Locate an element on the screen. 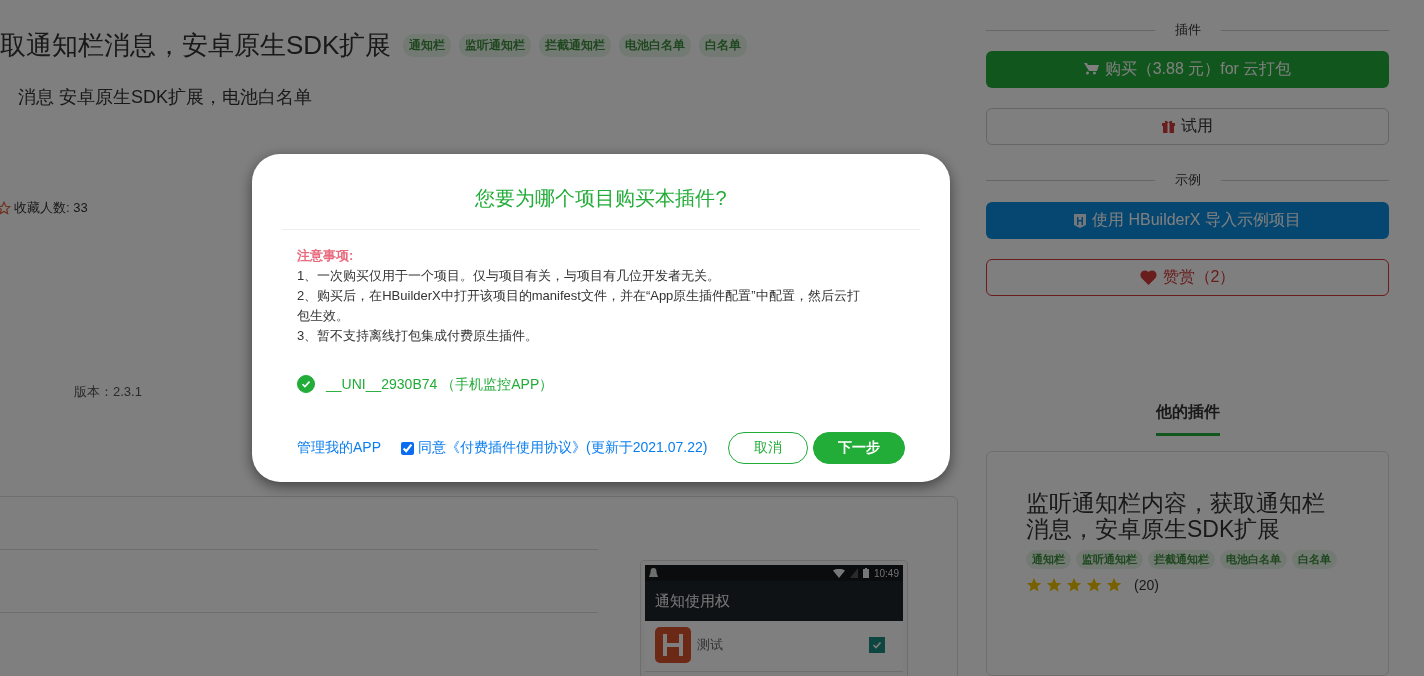  section-heading: 插件 is located at coordinates (1187, 30).